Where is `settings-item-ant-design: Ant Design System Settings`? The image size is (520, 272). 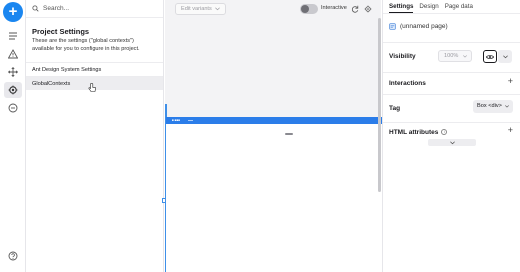
settings-item-ant-design: Ant Design System Settings is located at coordinates (94, 69).